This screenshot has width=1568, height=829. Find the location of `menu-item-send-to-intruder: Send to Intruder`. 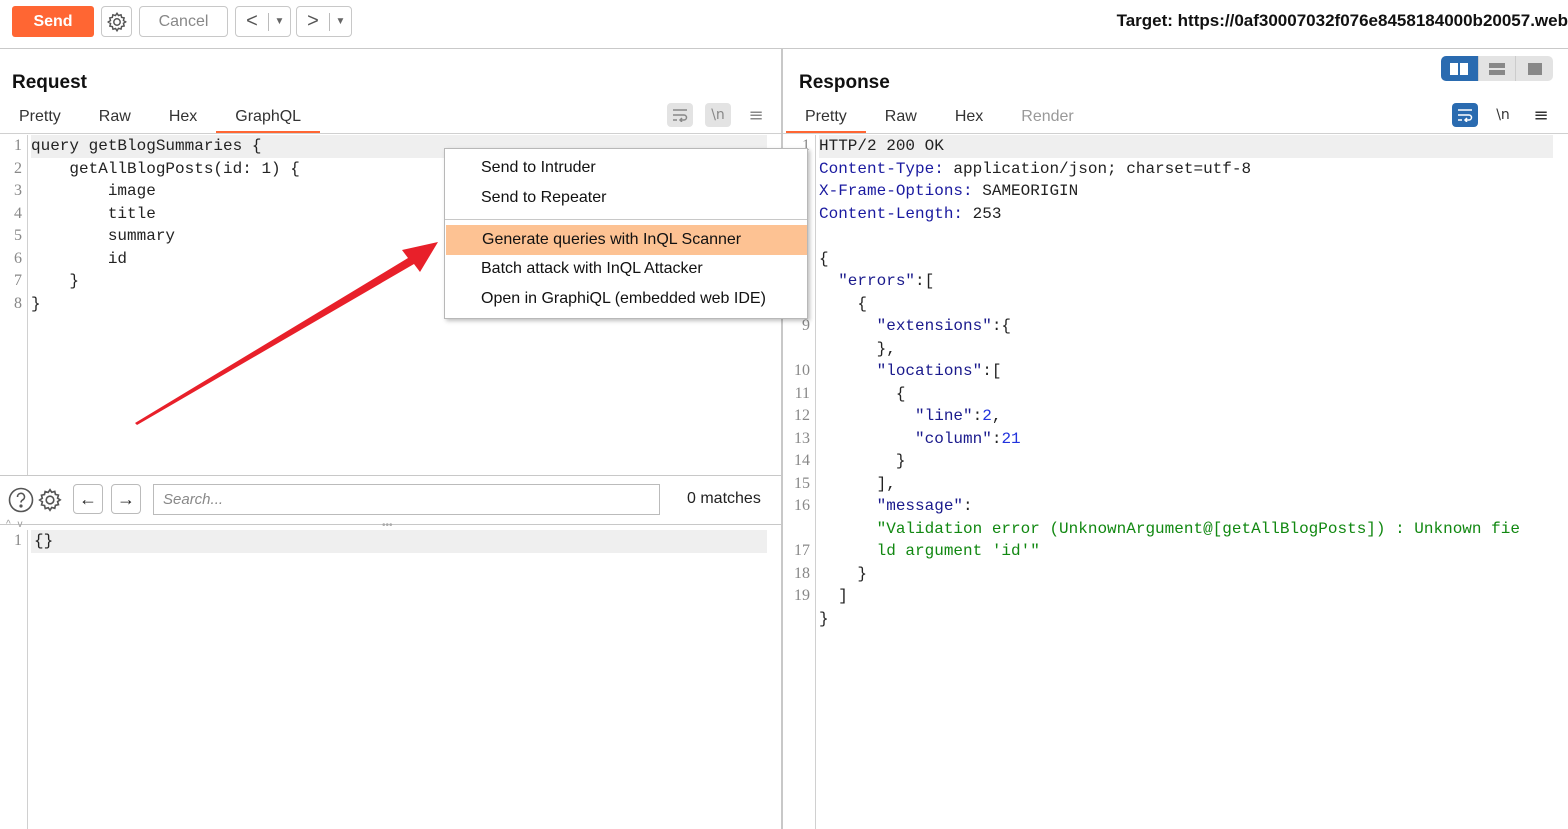

menu-item-send-to-intruder: Send to Intruder is located at coordinates (626, 168).